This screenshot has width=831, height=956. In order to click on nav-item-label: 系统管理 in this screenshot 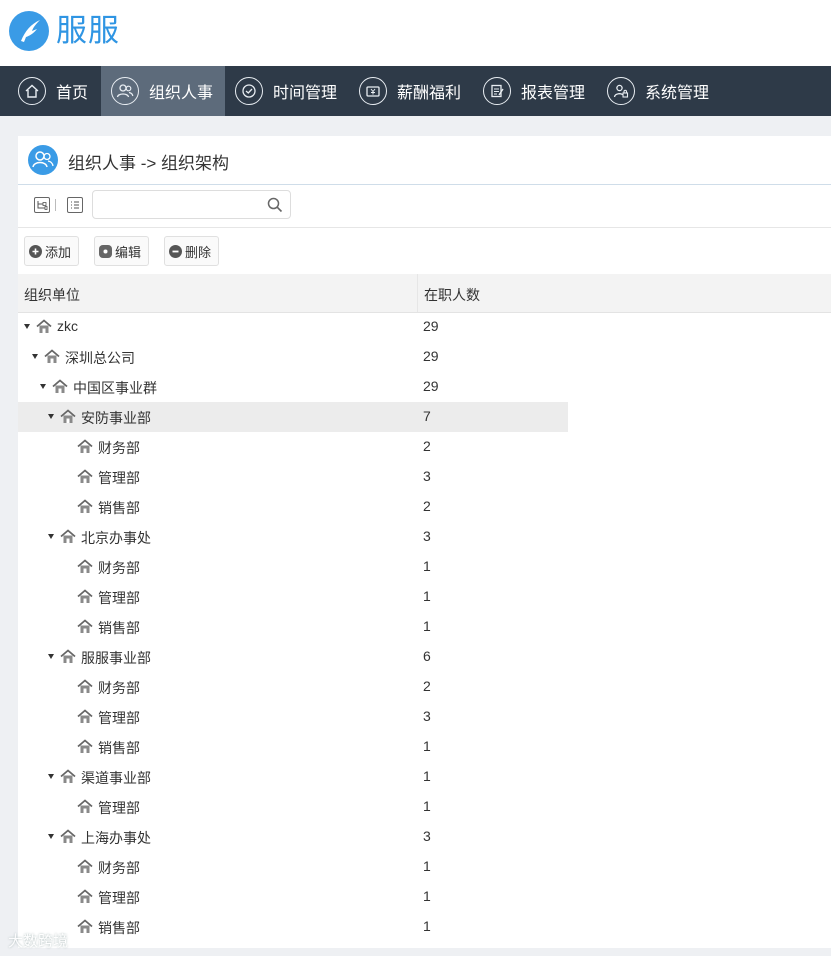, I will do `click(677, 93)`.